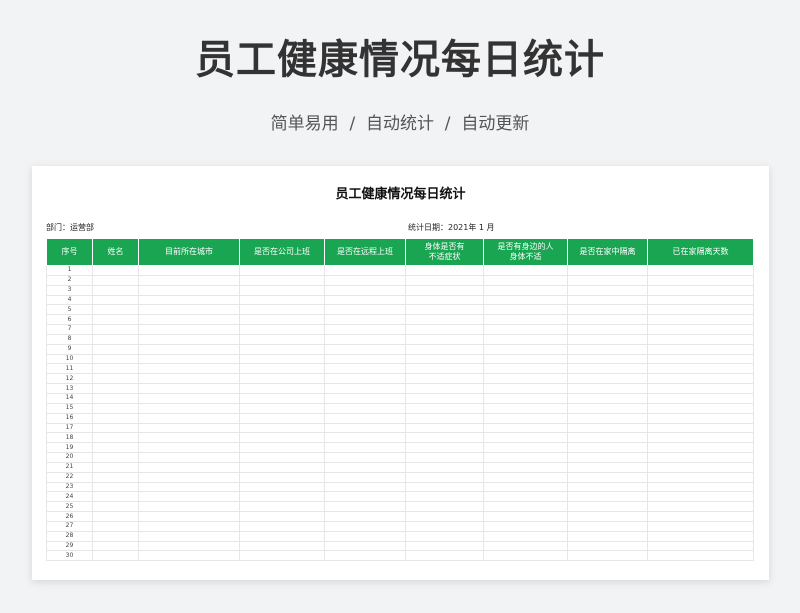 Image resolution: width=800 pixels, height=613 pixels. I want to click on row-number-cell: 18, so click(69, 438).